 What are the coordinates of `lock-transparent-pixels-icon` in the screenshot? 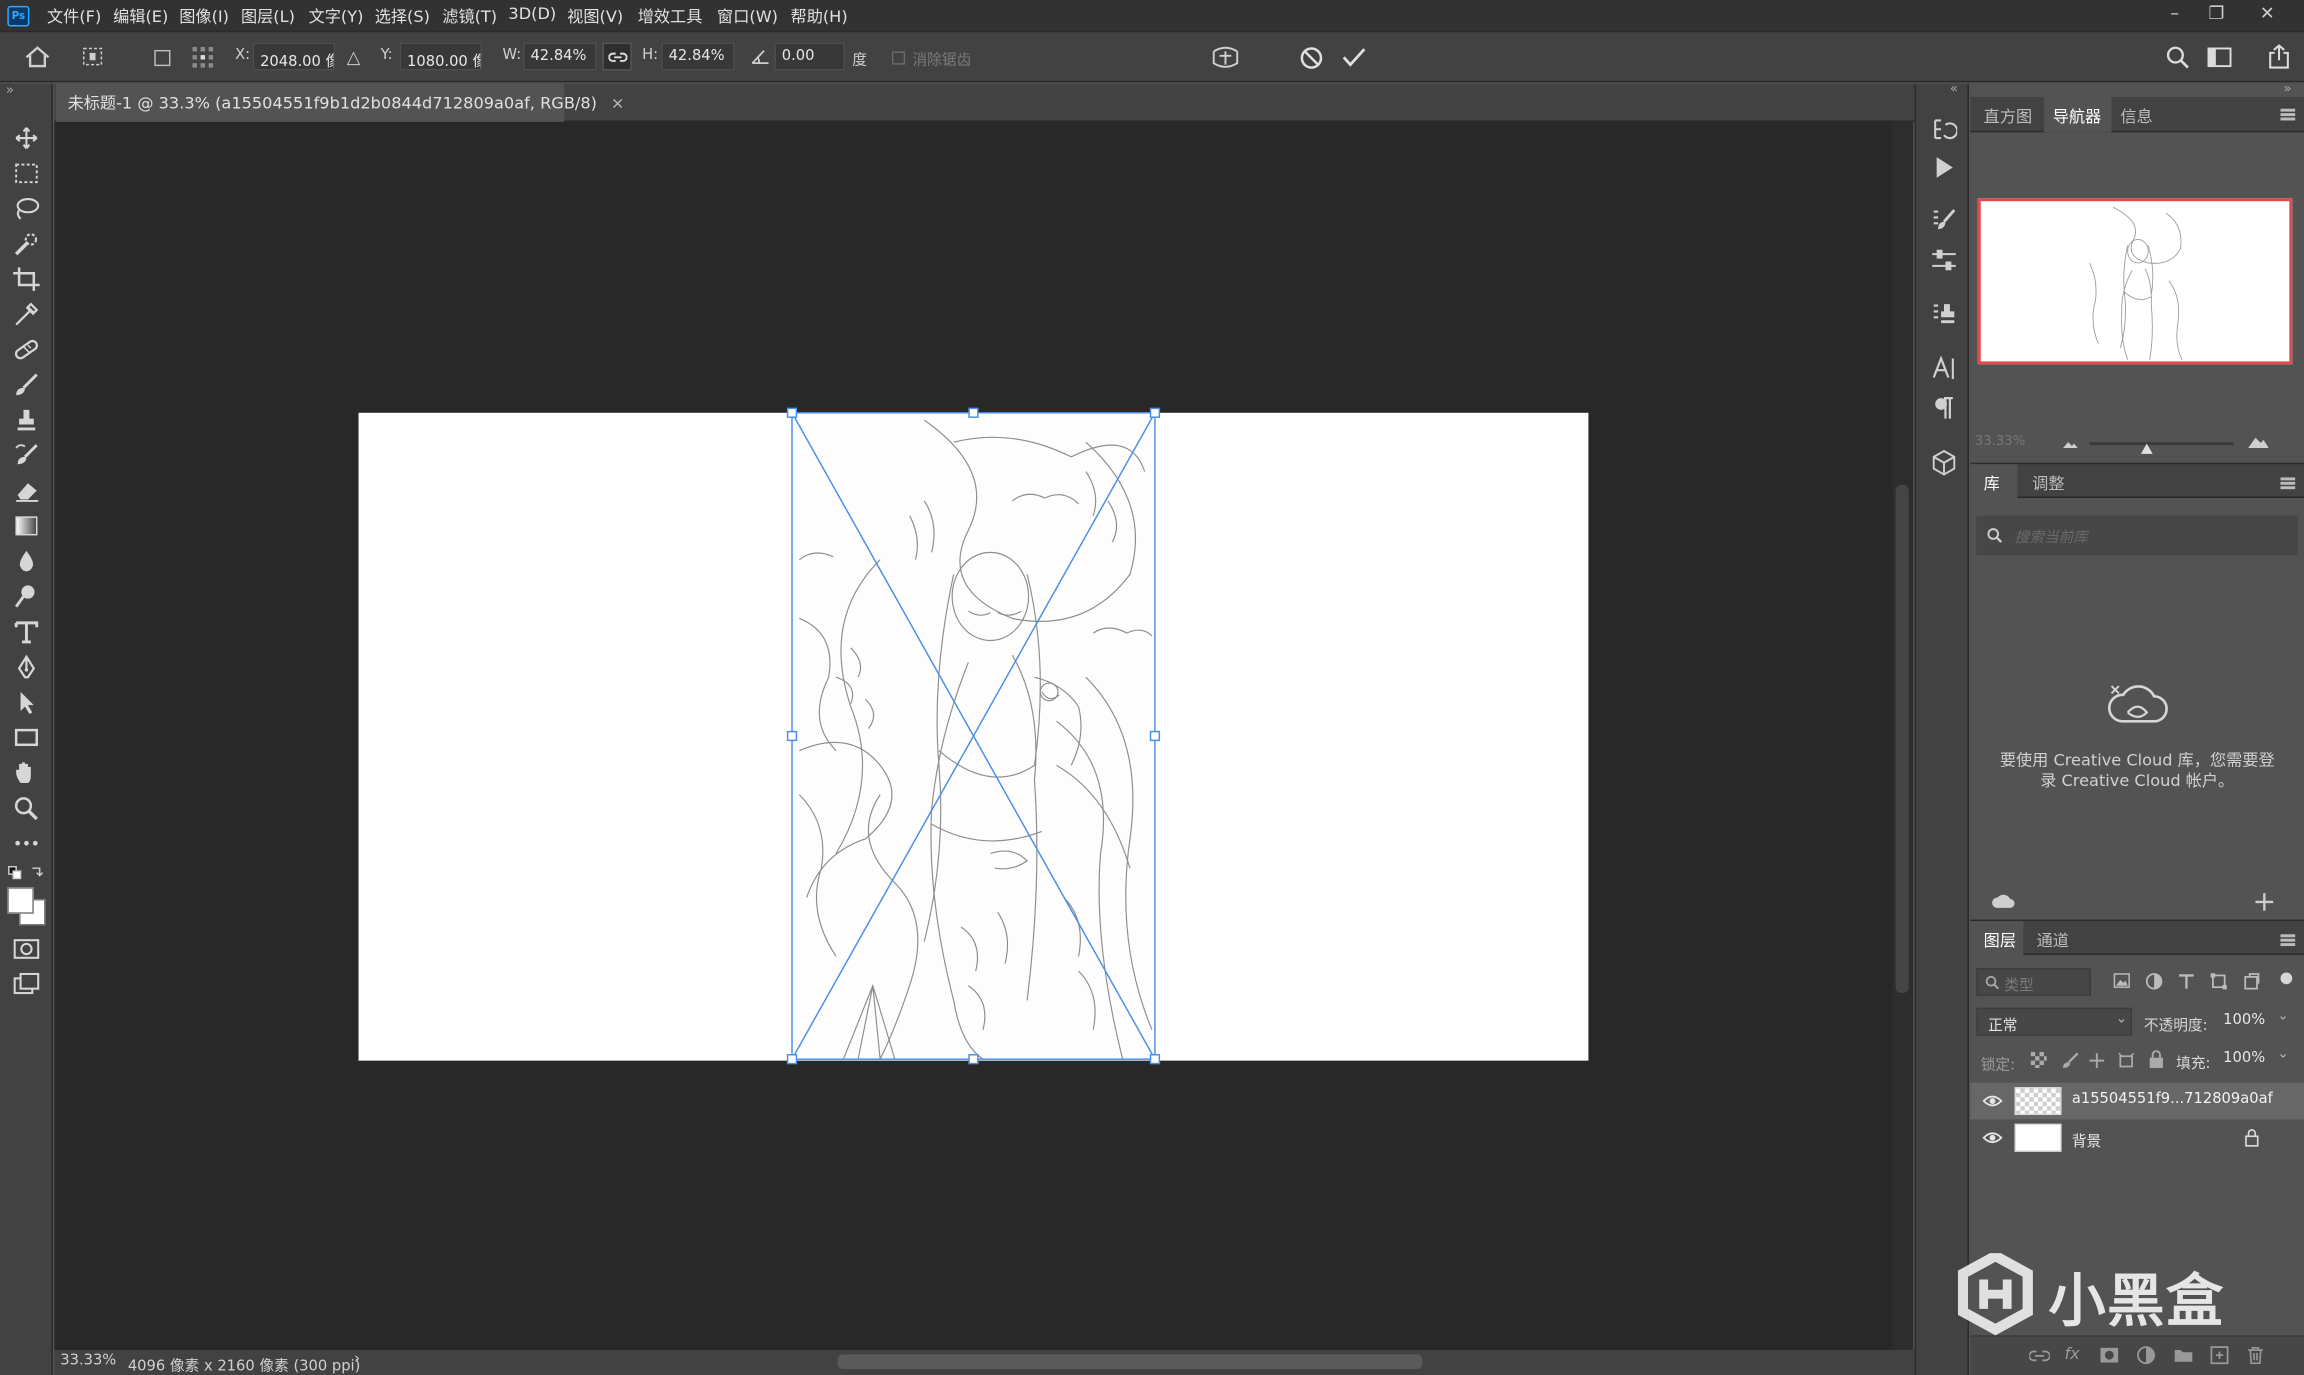 It's located at (2038, 1059).